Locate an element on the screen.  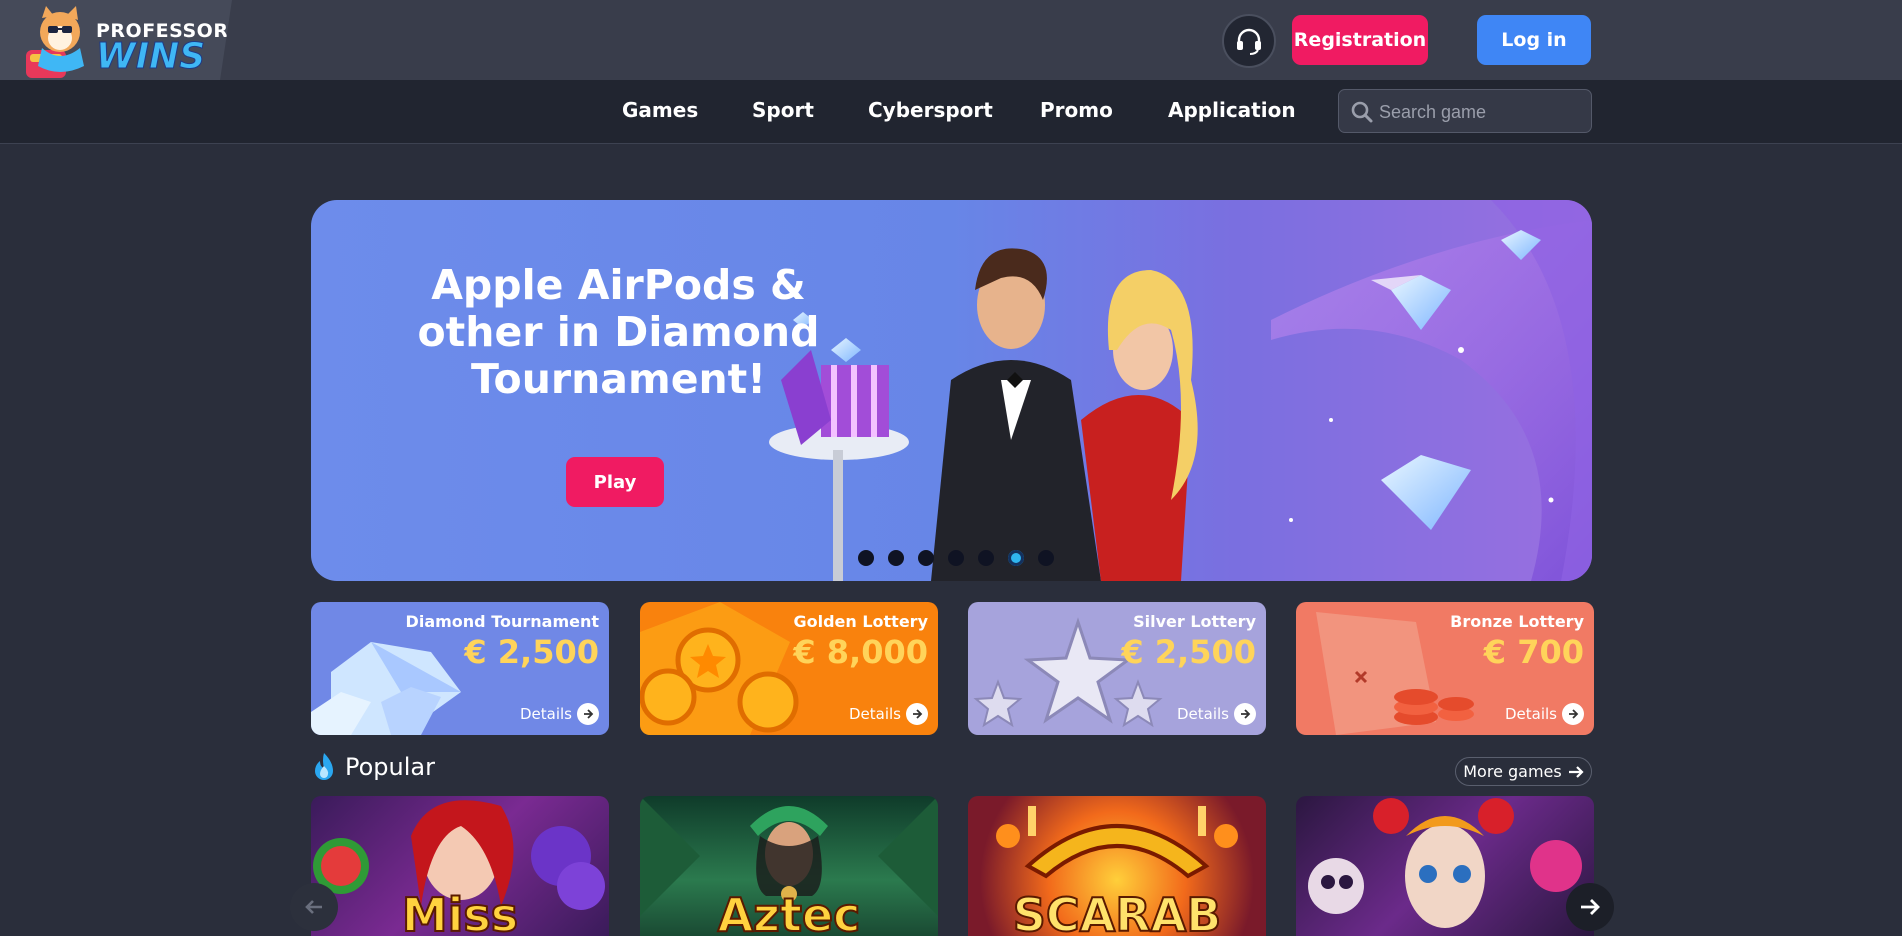
support-button is located at coordinates (1249, 41).